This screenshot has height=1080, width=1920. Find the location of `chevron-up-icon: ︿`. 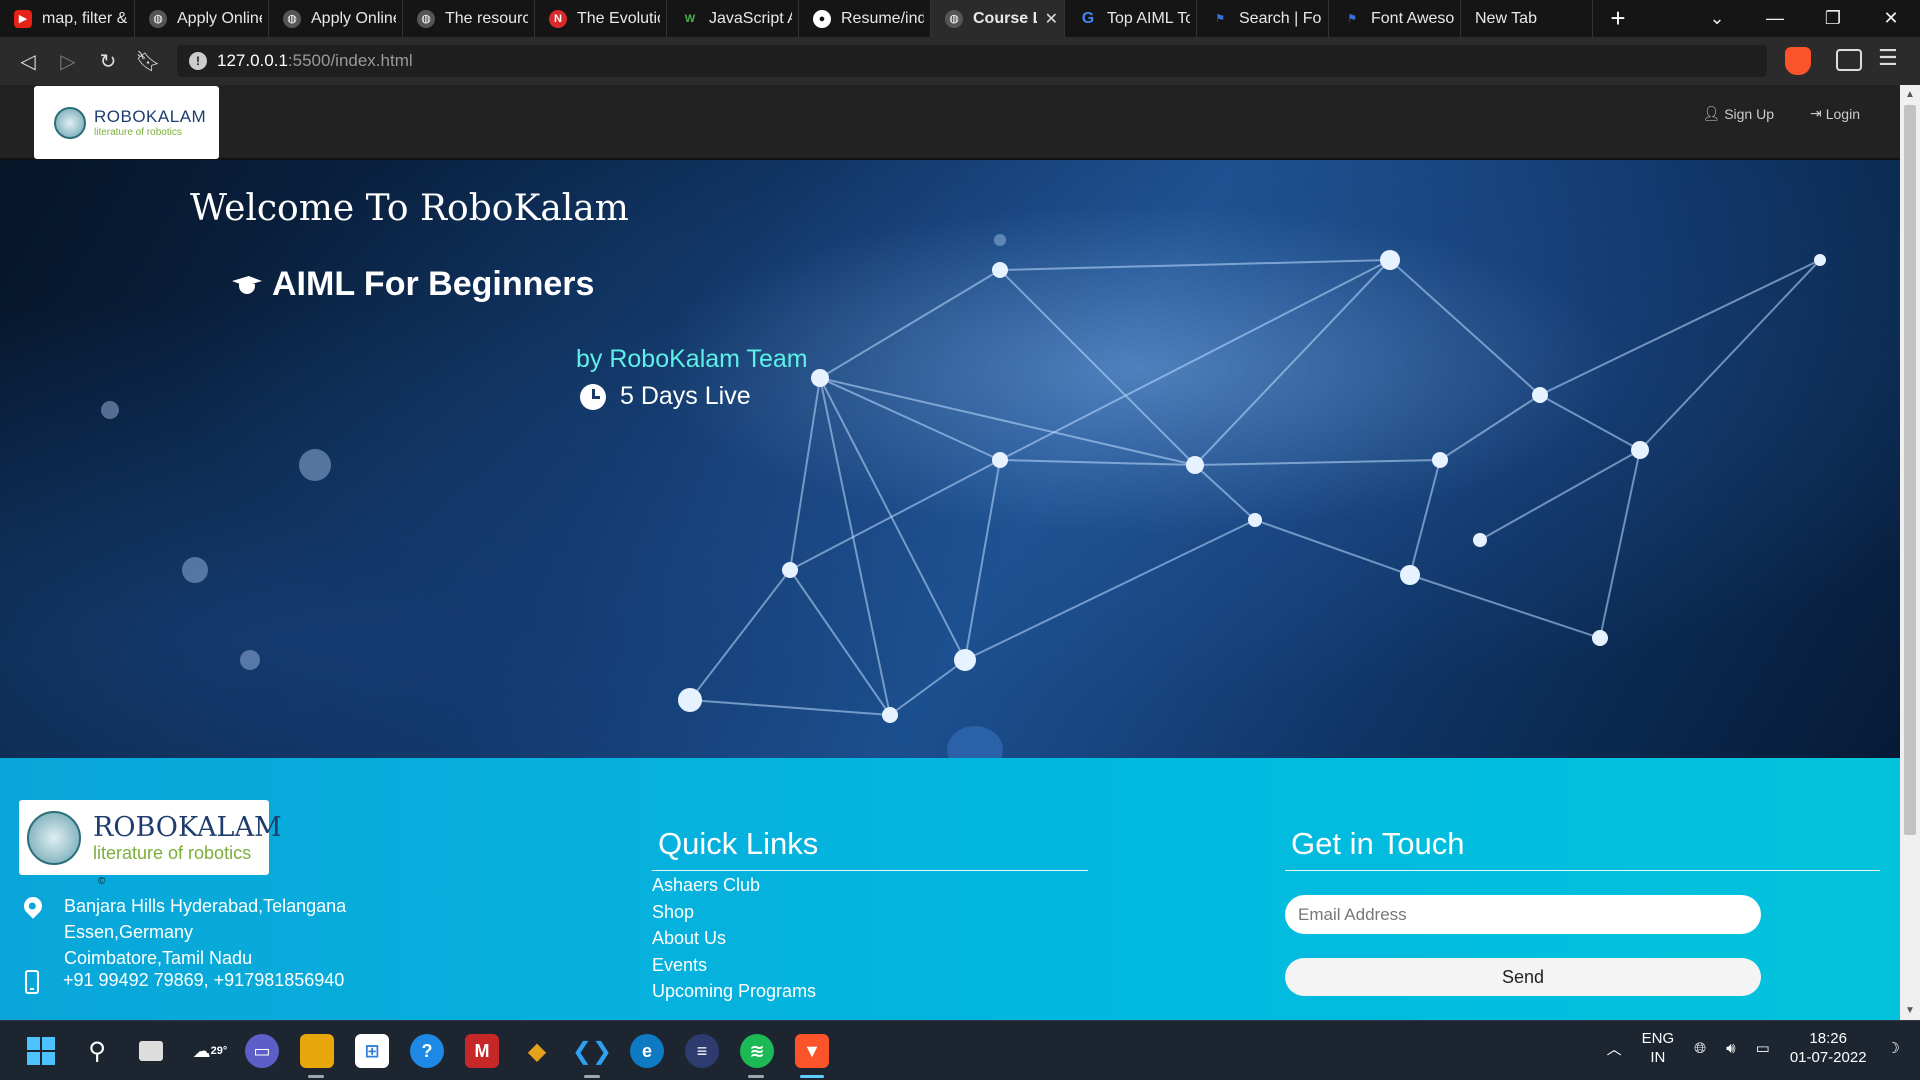

chevron-up-icon: ︿ is located at coordinates (1614, 1048).